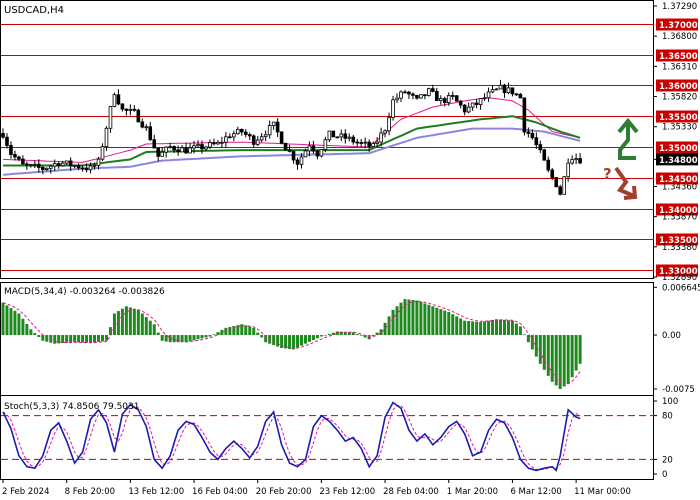 Image resolution: width=700 pixels, height=500 pixels. What do you see at coordinates (679, 37) in the screenshot?
I see `price-tick-label: 1.36800` at bounding box center [679, 37].